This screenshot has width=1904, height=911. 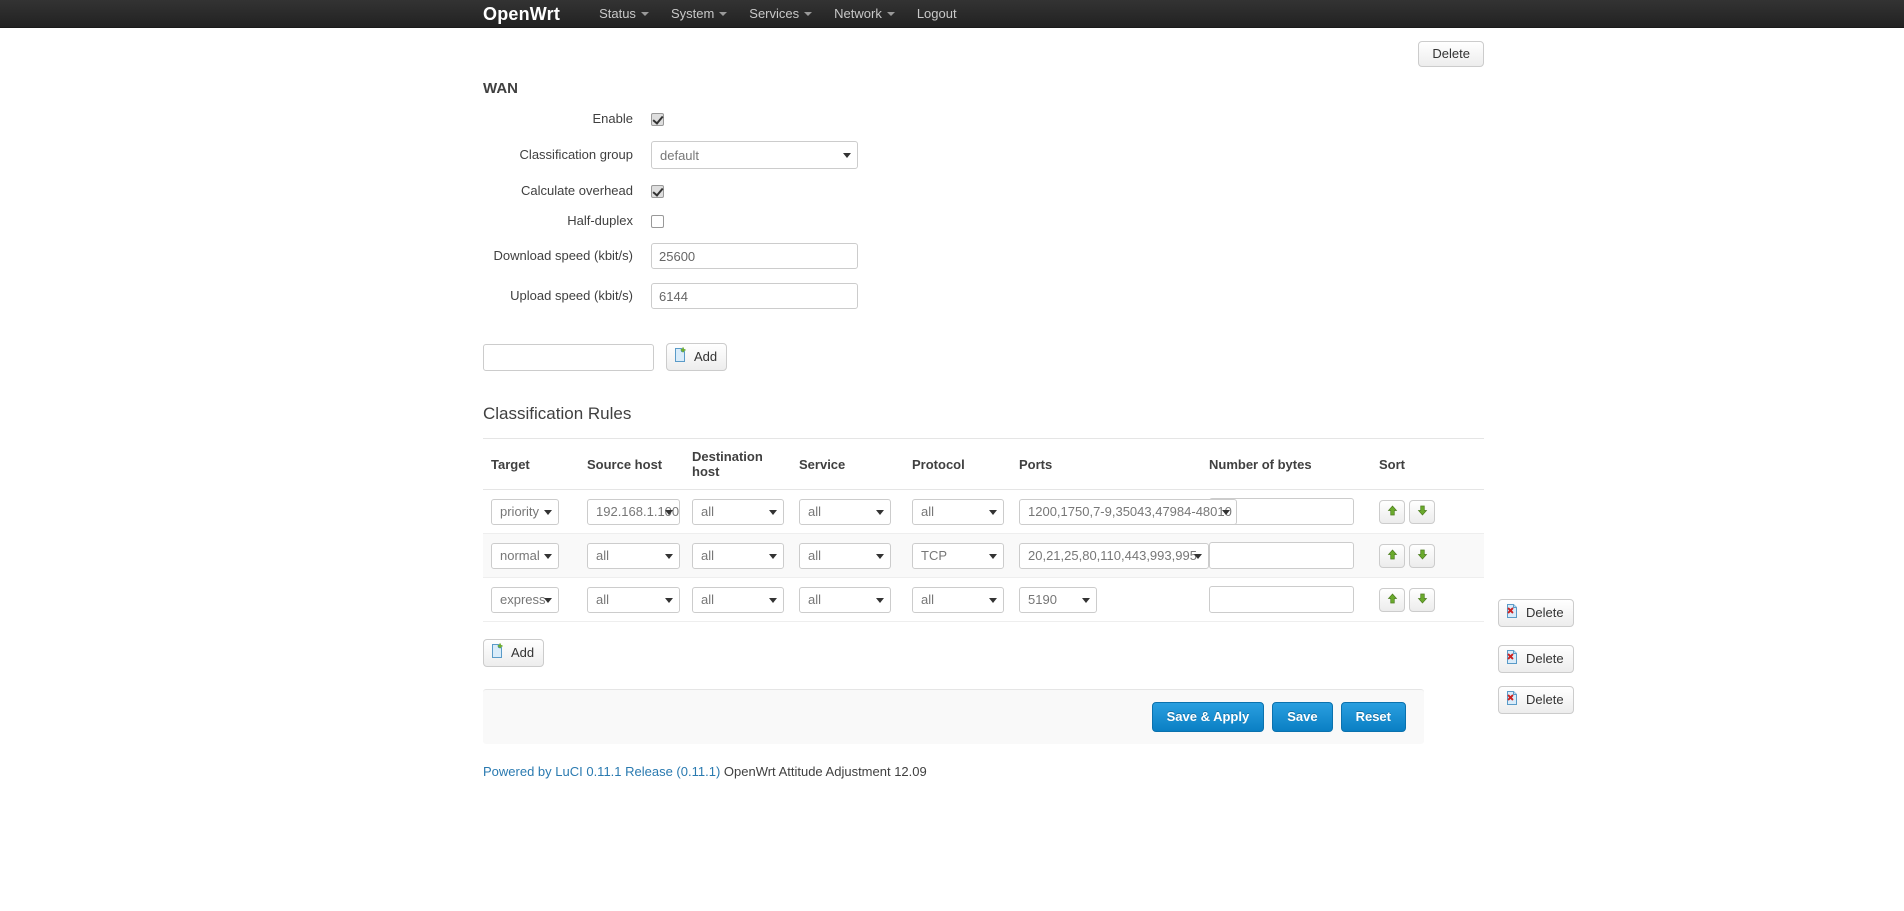 I want to click on cell-source-host: all, so click(x=631, y=555).